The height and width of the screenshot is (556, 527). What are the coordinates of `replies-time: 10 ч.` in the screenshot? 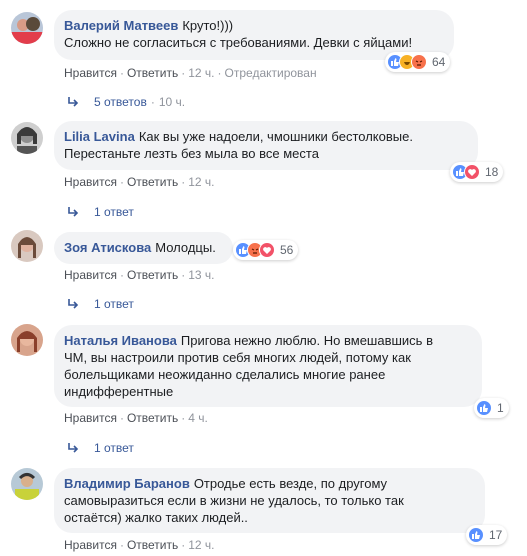 It's located at (172, 102).